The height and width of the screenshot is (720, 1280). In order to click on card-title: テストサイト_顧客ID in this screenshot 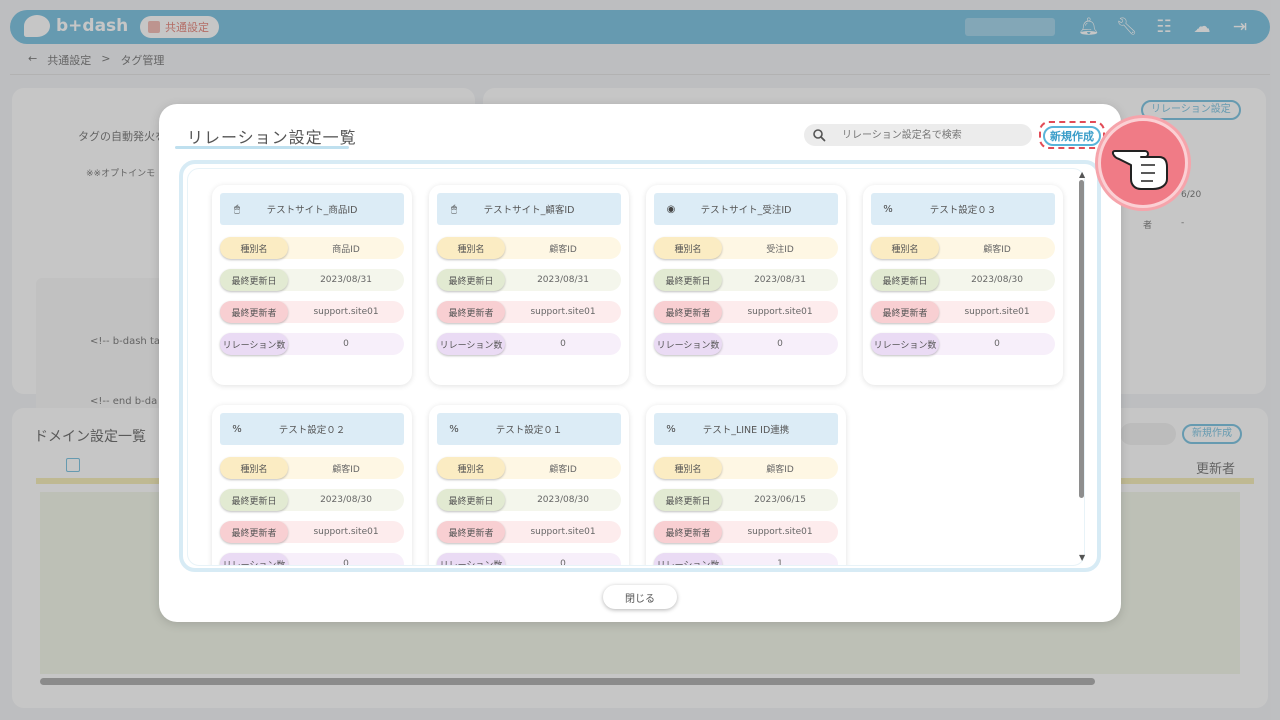, I will do `click(529, 210)`.